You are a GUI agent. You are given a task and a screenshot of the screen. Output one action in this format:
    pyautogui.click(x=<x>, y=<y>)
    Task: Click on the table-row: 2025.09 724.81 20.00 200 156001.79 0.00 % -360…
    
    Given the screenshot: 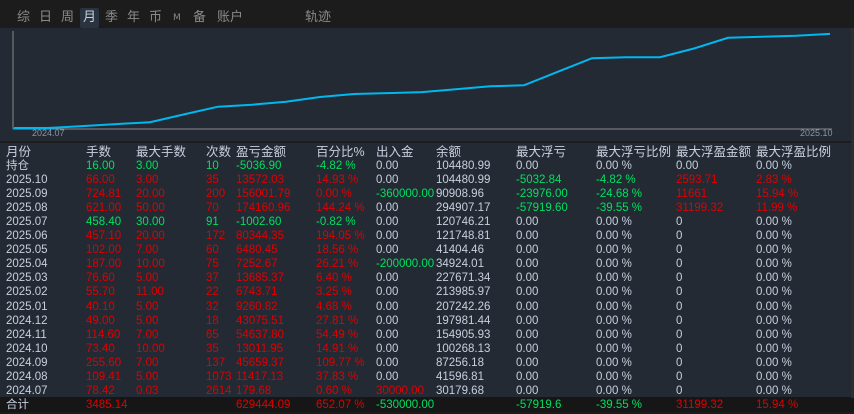 What is the action you would take?
    pyautogui.click(x=427, y=194)
    